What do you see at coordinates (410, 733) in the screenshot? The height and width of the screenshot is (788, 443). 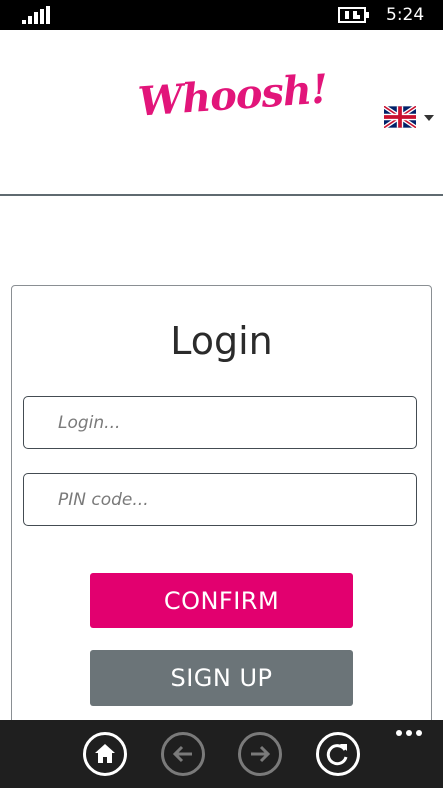 I see `more-dots-icon` at bounding box center [410, 733].